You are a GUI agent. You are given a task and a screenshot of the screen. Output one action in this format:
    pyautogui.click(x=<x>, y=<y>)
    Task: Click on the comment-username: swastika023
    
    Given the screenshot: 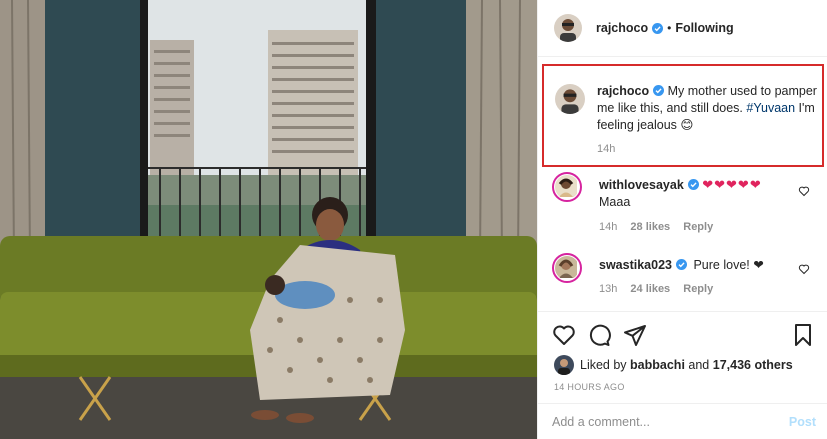 What is the action you would take?
    pyautogui.click(x=635, y=265)
    